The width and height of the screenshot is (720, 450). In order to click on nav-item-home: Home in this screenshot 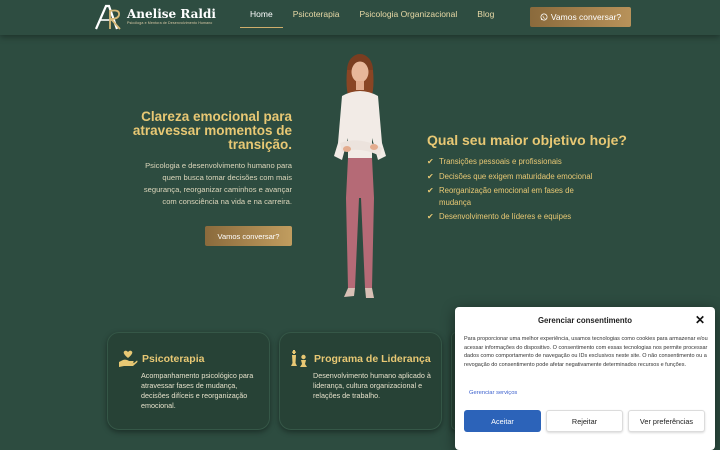, I will do `click(261, 14)`.